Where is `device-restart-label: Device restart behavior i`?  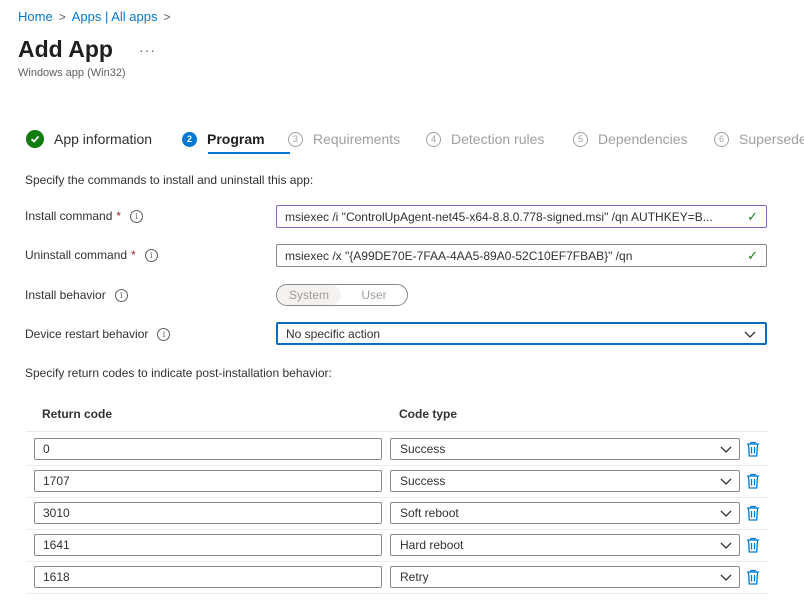
device-restart-label: Device restart behavior i is located at coordinates (98, 334).